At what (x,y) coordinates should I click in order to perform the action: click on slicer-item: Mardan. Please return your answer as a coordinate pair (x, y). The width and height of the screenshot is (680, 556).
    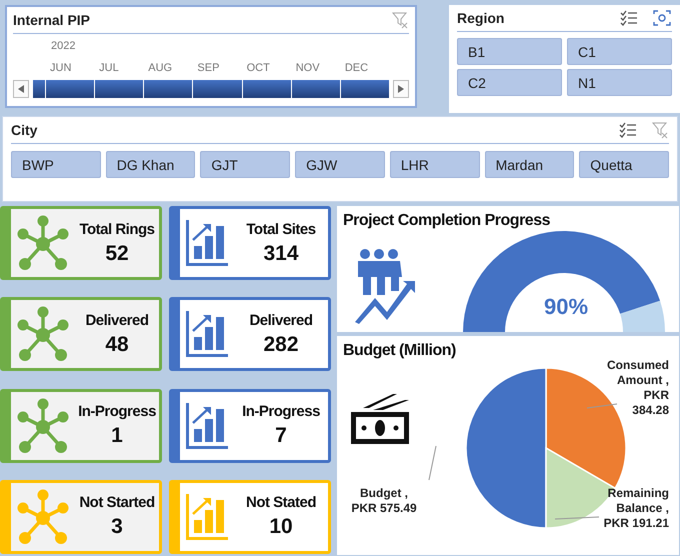
    Looking at the image, I should click on (529, 164).